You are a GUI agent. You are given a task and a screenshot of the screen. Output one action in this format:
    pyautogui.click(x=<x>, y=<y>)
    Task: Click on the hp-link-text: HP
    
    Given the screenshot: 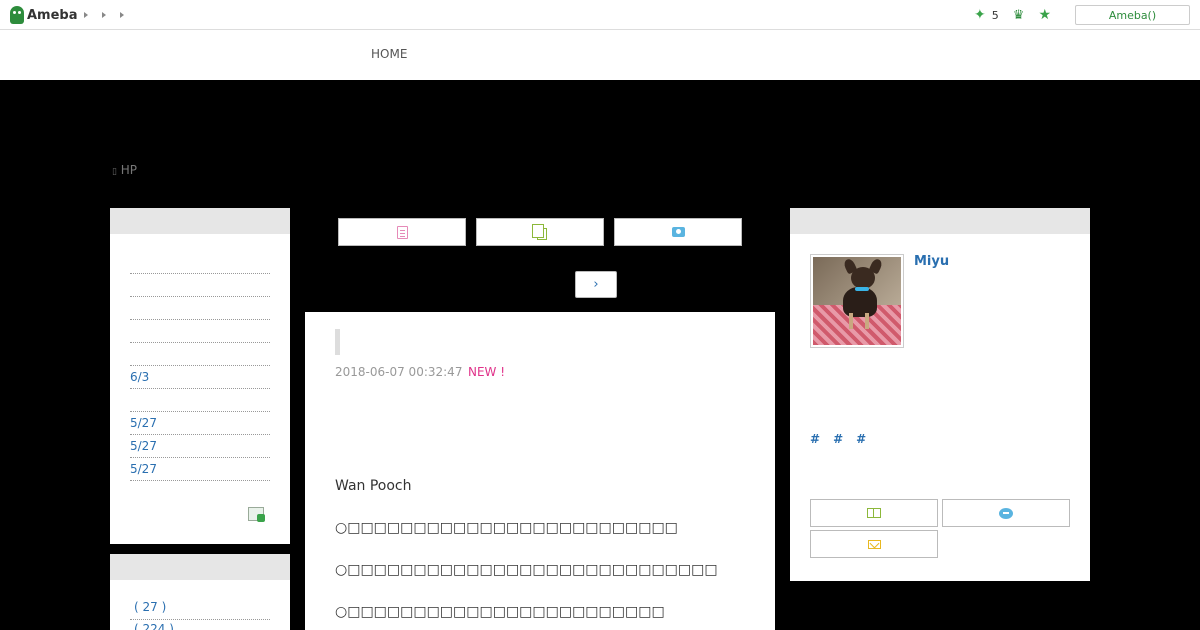 What is the action you would take?
    pyautogui.click(x=129, y=170)
    